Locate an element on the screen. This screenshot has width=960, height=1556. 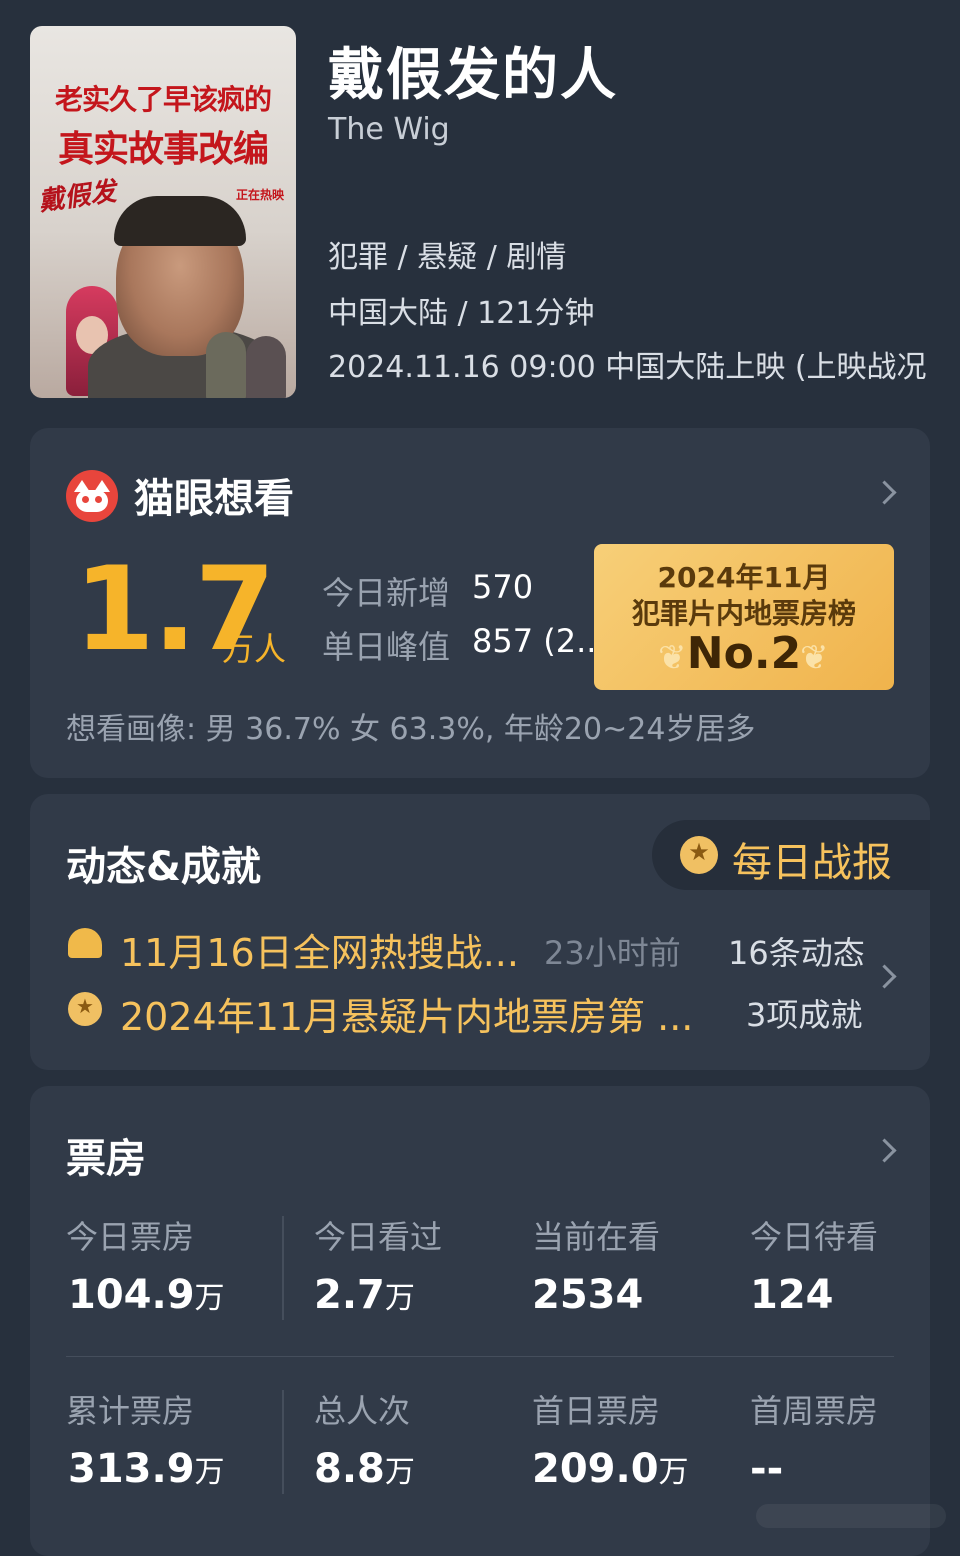
first-week-box-office-label: 首周票房 is located at coordinates (814, 1411).